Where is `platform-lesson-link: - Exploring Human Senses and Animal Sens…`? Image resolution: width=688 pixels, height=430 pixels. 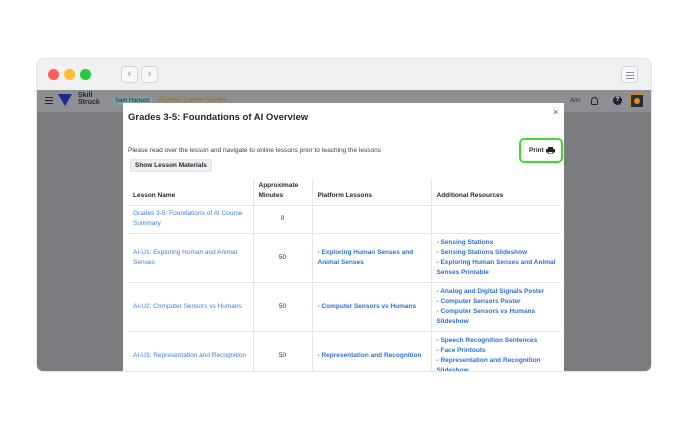
platform-lesson-link: - Exploring Human Senses and Animal Sens… is located at coordinates (366, 257).